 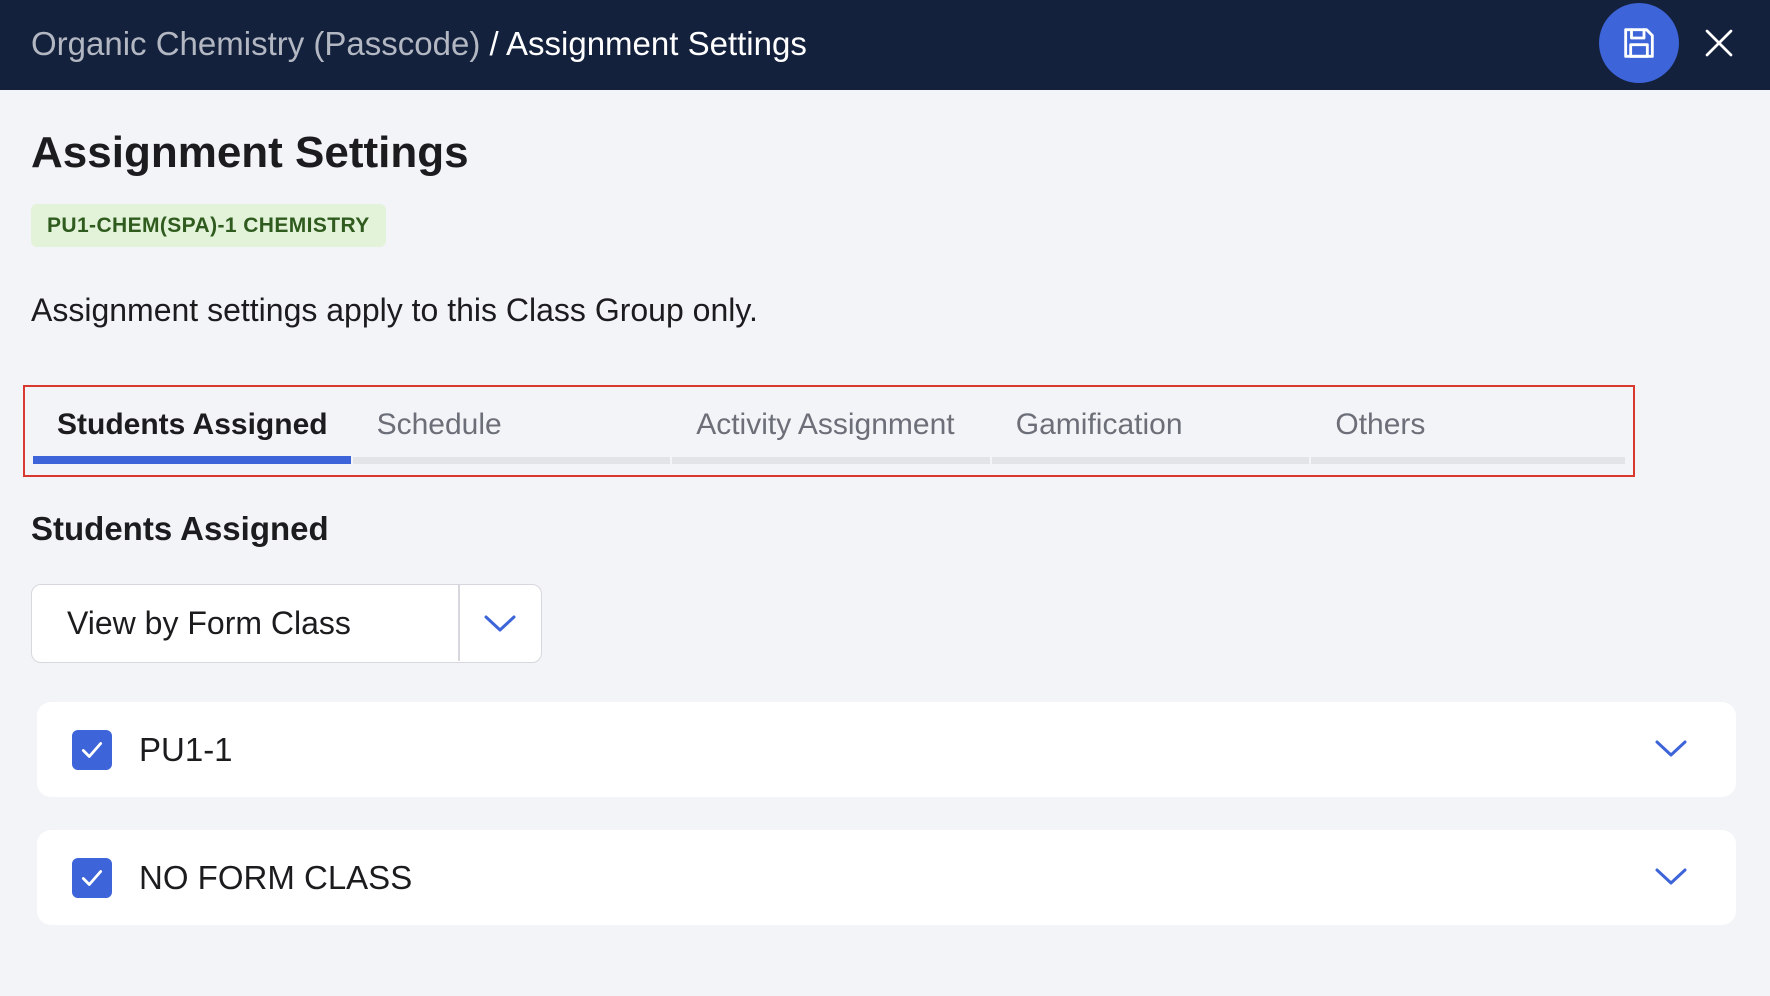 I want to click on save-button, so click(x=1639, y=43).